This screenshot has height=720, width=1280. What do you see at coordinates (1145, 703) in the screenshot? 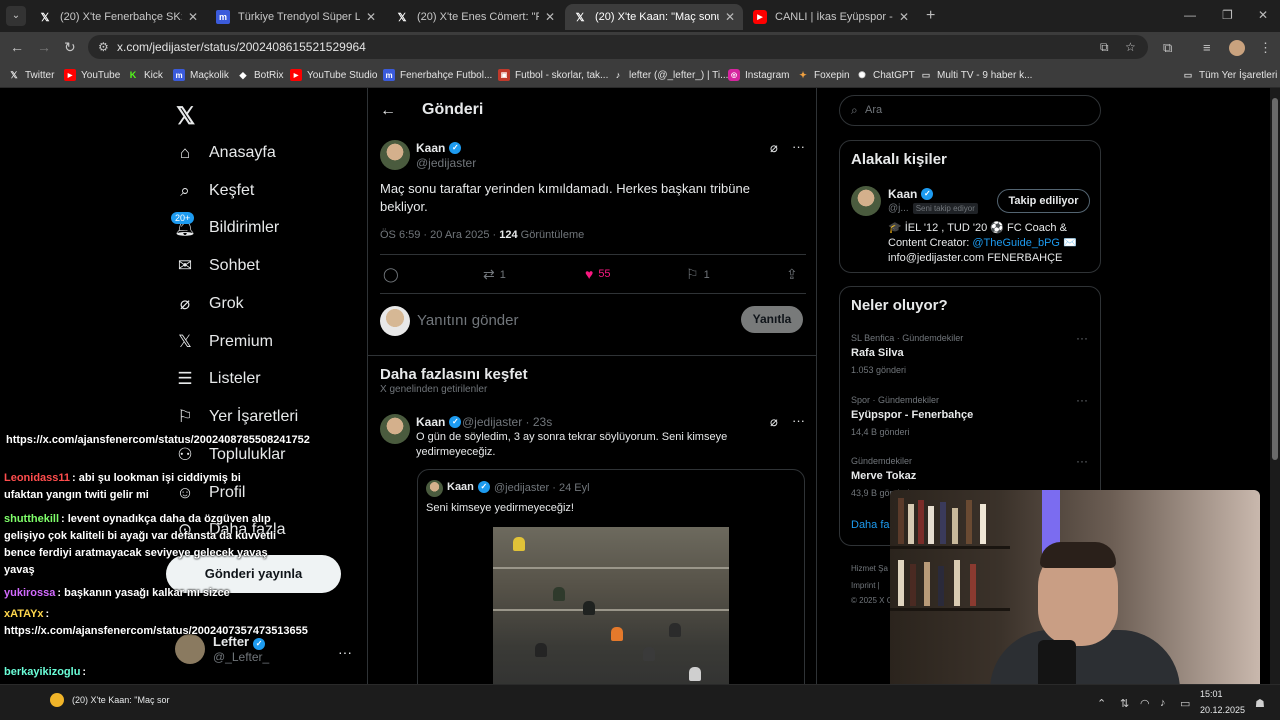
I see `wifi-icon: ◠` at bounding box center [1145, 703].